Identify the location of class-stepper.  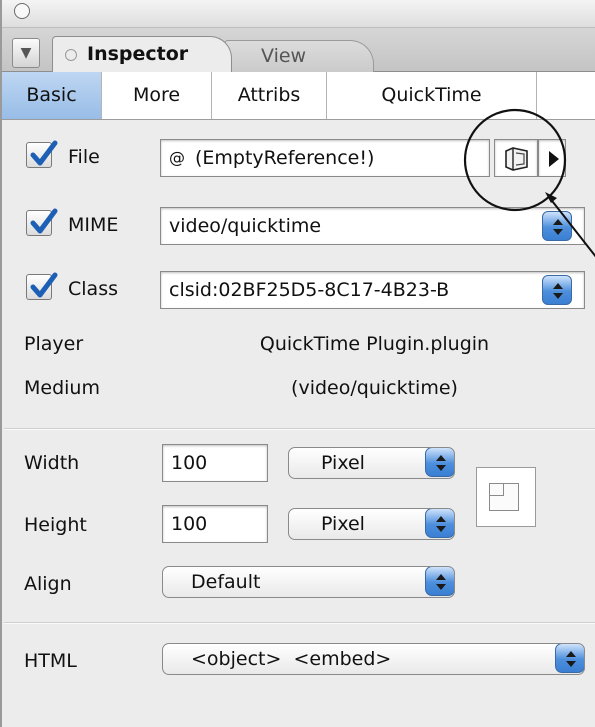
(557, 290).